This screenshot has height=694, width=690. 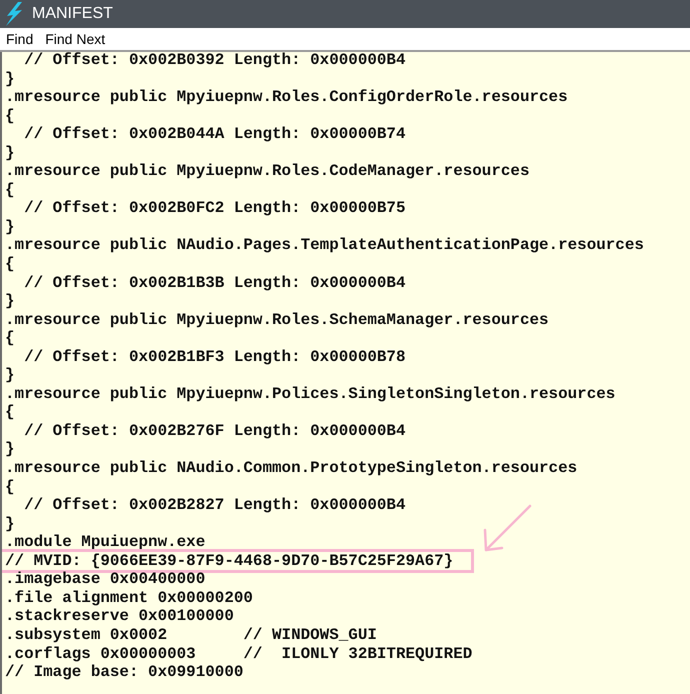 I want to click on code-line: .mresource public Mpyiuepnw.Polices.SingletonSingleton.resources, so click(x=310, y=394).